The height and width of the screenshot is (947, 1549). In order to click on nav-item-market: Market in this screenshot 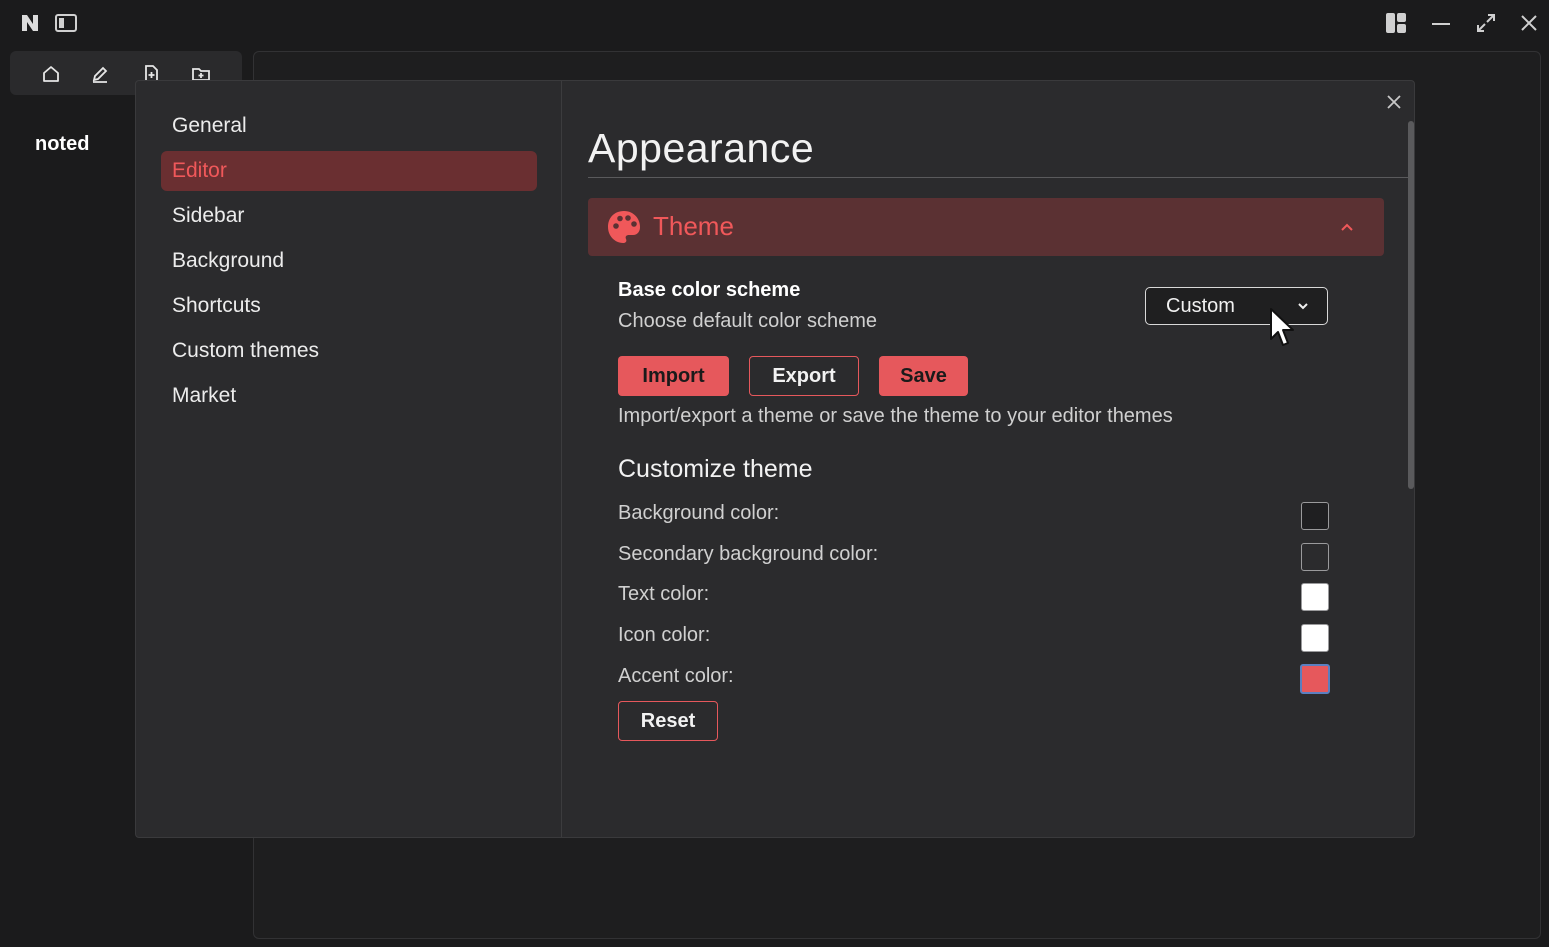, I will do `click(349, 396)`.